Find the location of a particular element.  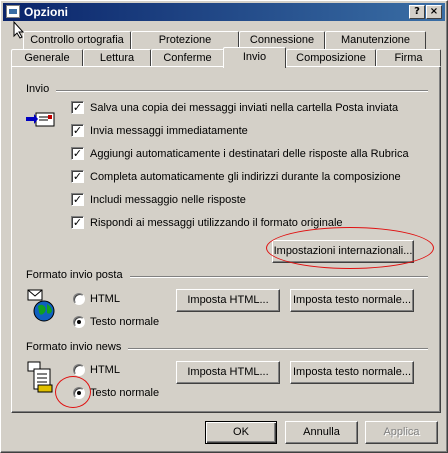

send-immediately-checkbox: ✓ is located at coordinates (77, 130).